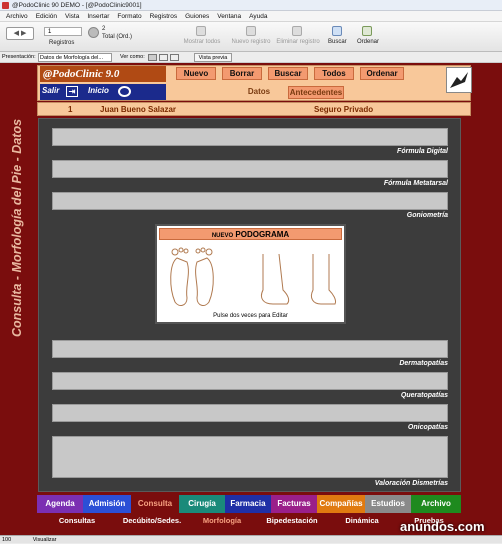 Image resolution: width=502 pixels, height=544 pixels. I want to click on patient-id: 1, so click(70, 109).